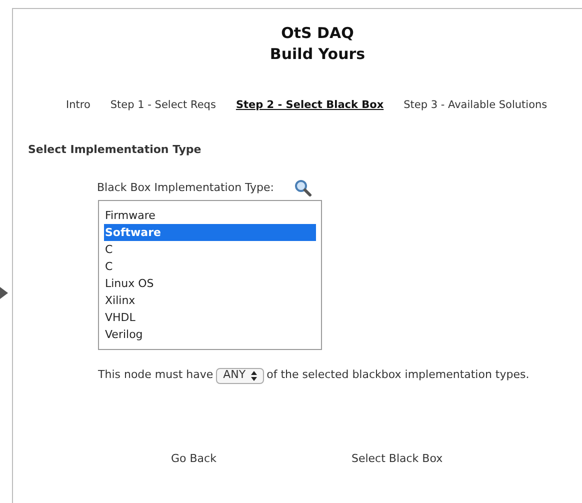 This screenshot has height=503, width=582. Describe the element at coordinates (317, 33) in the screenshot. I see `site-title: OtS DAQ` at that location.